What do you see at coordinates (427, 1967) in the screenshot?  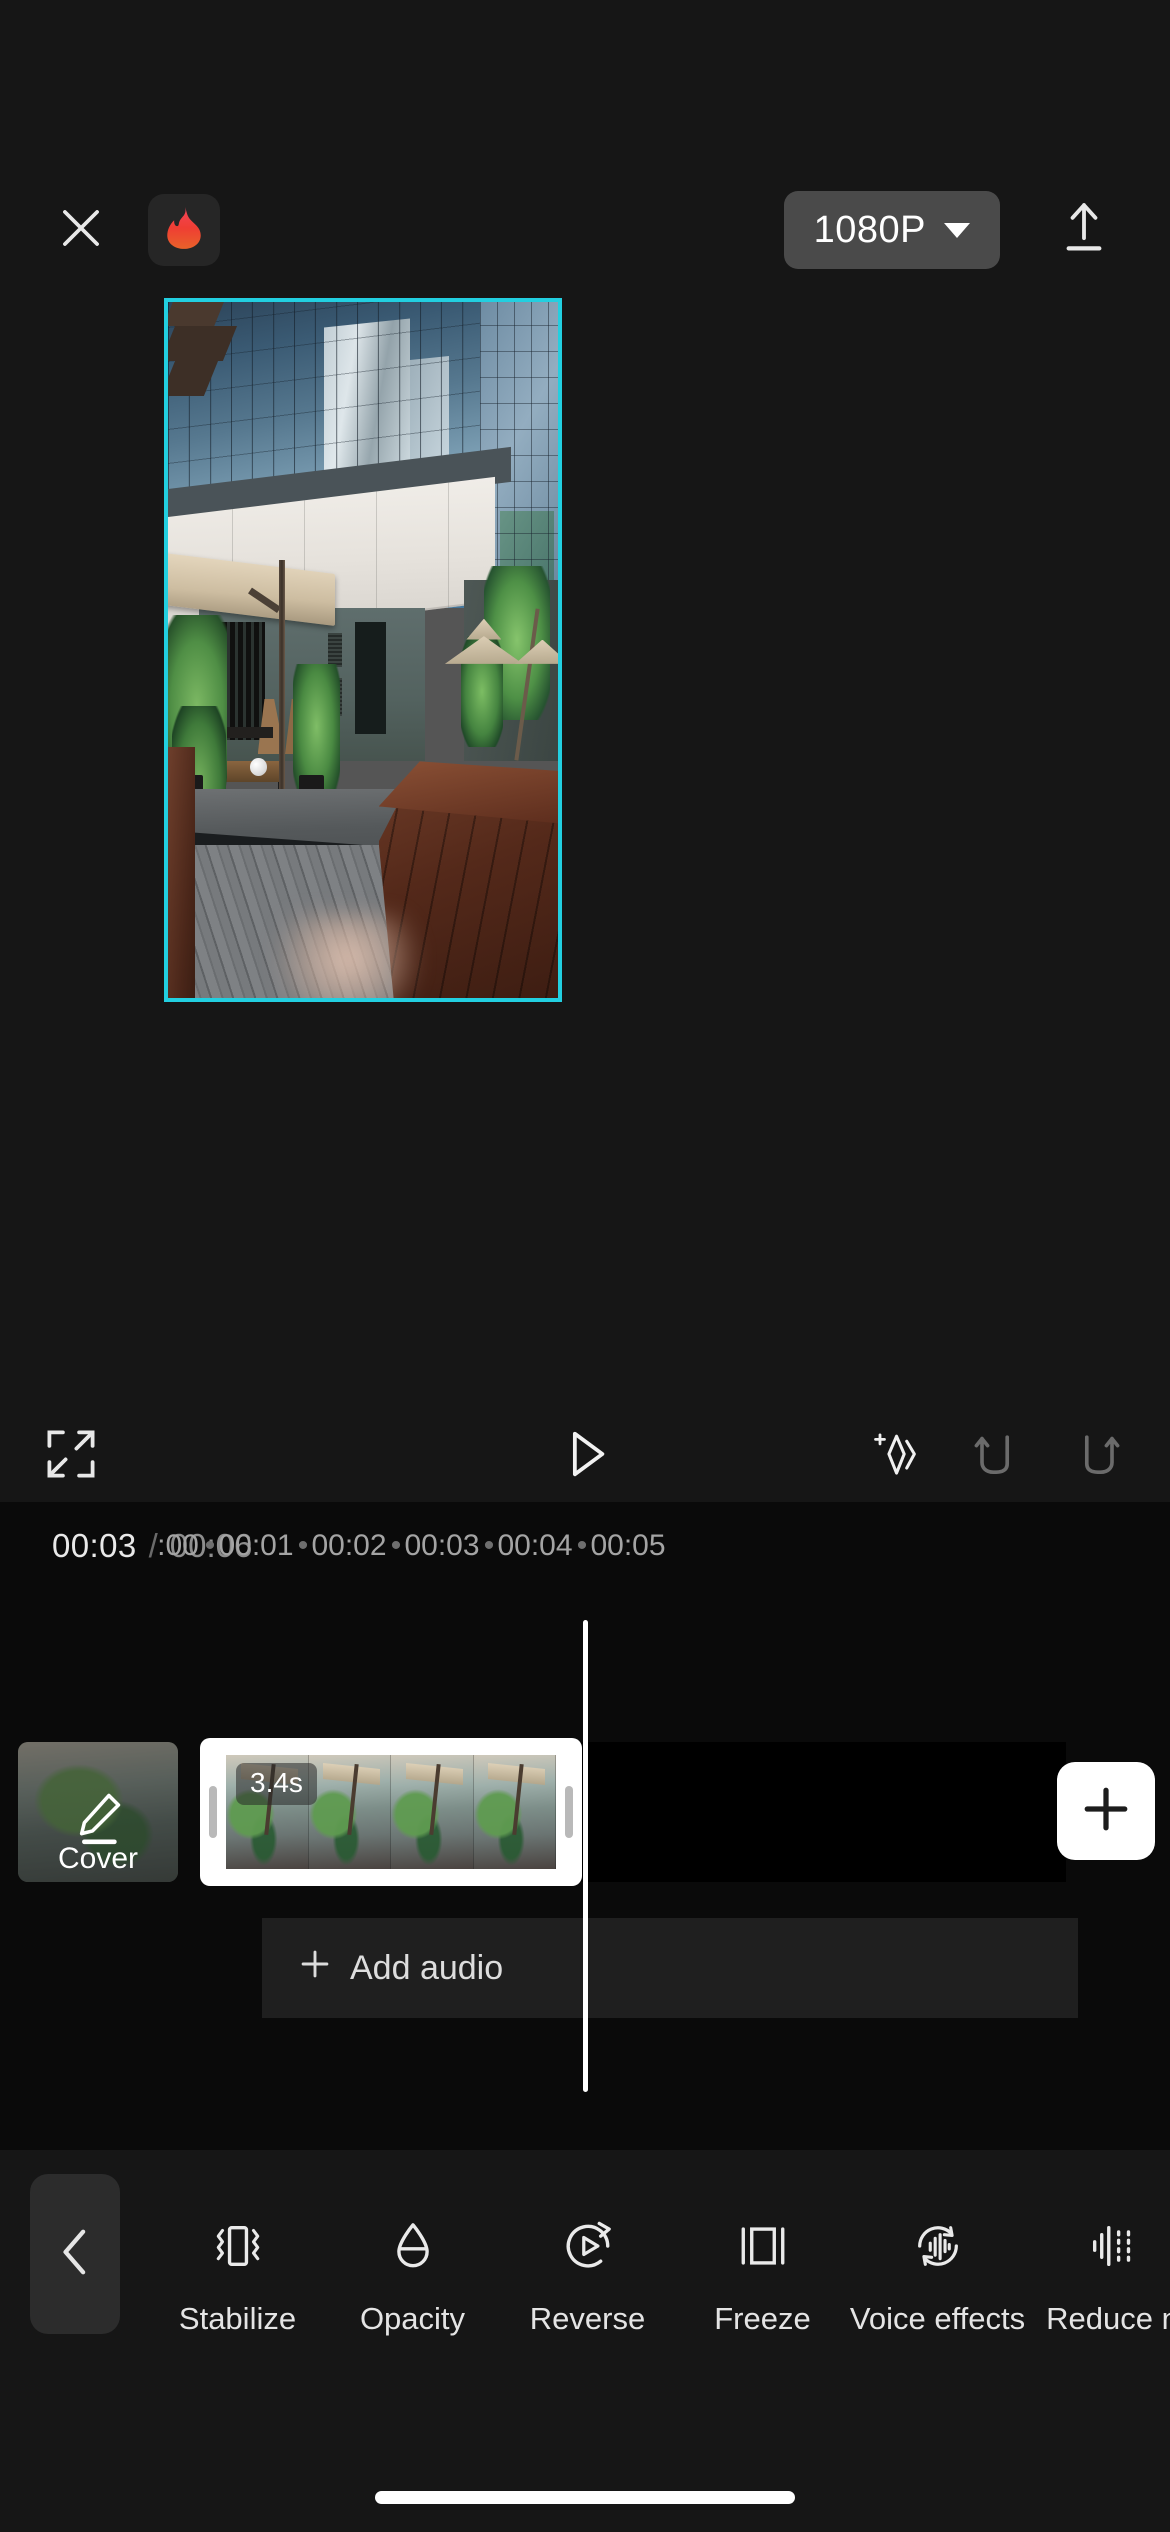 I see `add-audio-label: Add audio` at bounding box center [427, 1967].